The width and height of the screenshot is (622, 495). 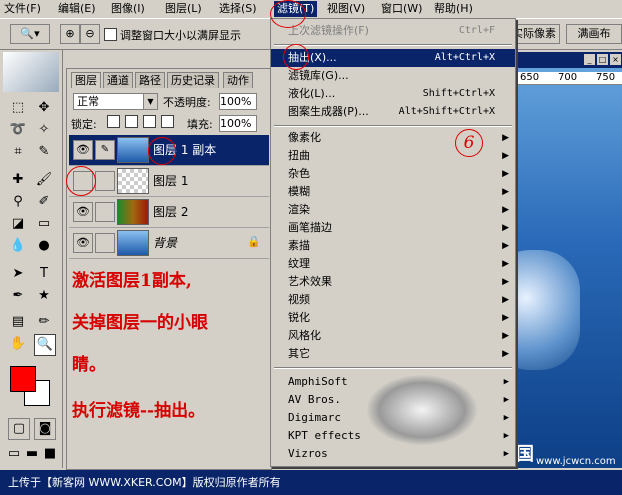 I want to click on layer-row: 👁 图层 2, so click(x=169, y=212).